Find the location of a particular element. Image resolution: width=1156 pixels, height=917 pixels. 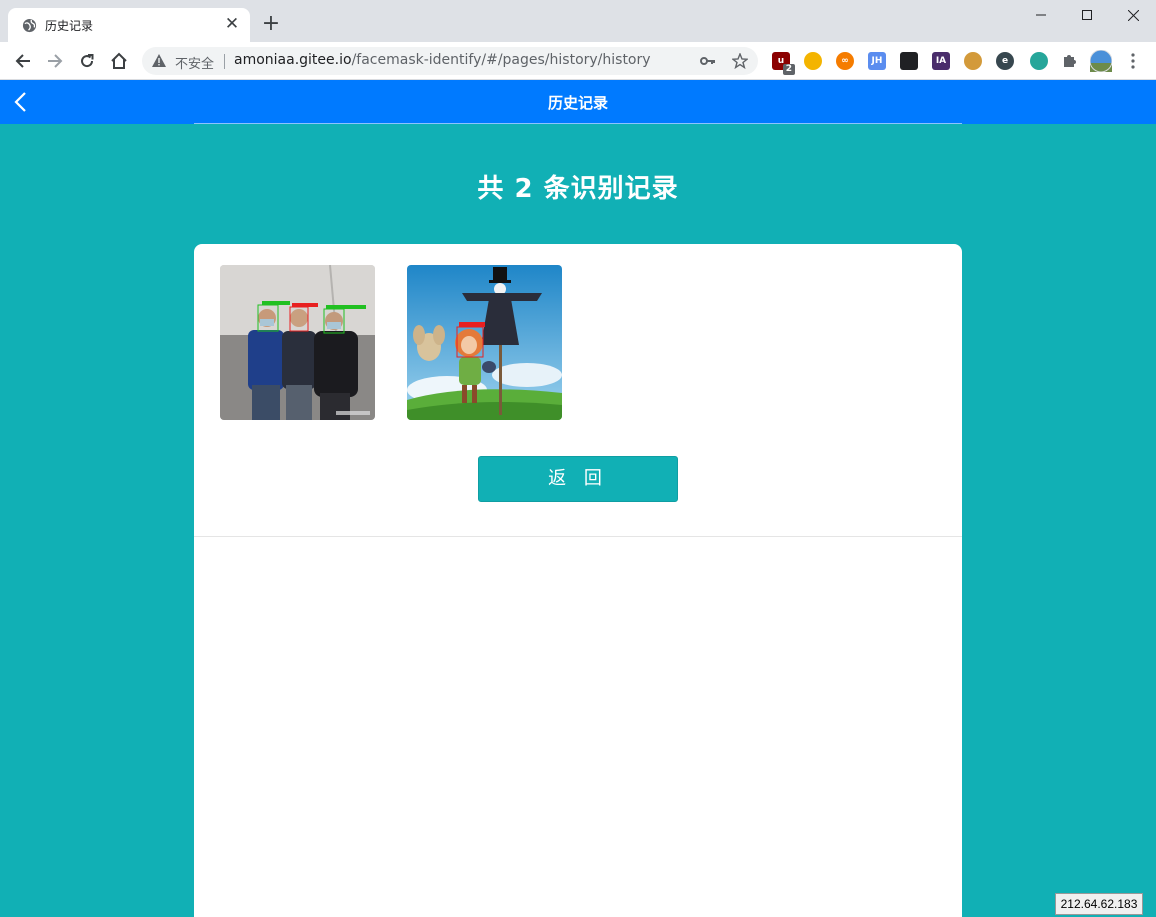

record-image-anime is located at coordinates (484, 342).